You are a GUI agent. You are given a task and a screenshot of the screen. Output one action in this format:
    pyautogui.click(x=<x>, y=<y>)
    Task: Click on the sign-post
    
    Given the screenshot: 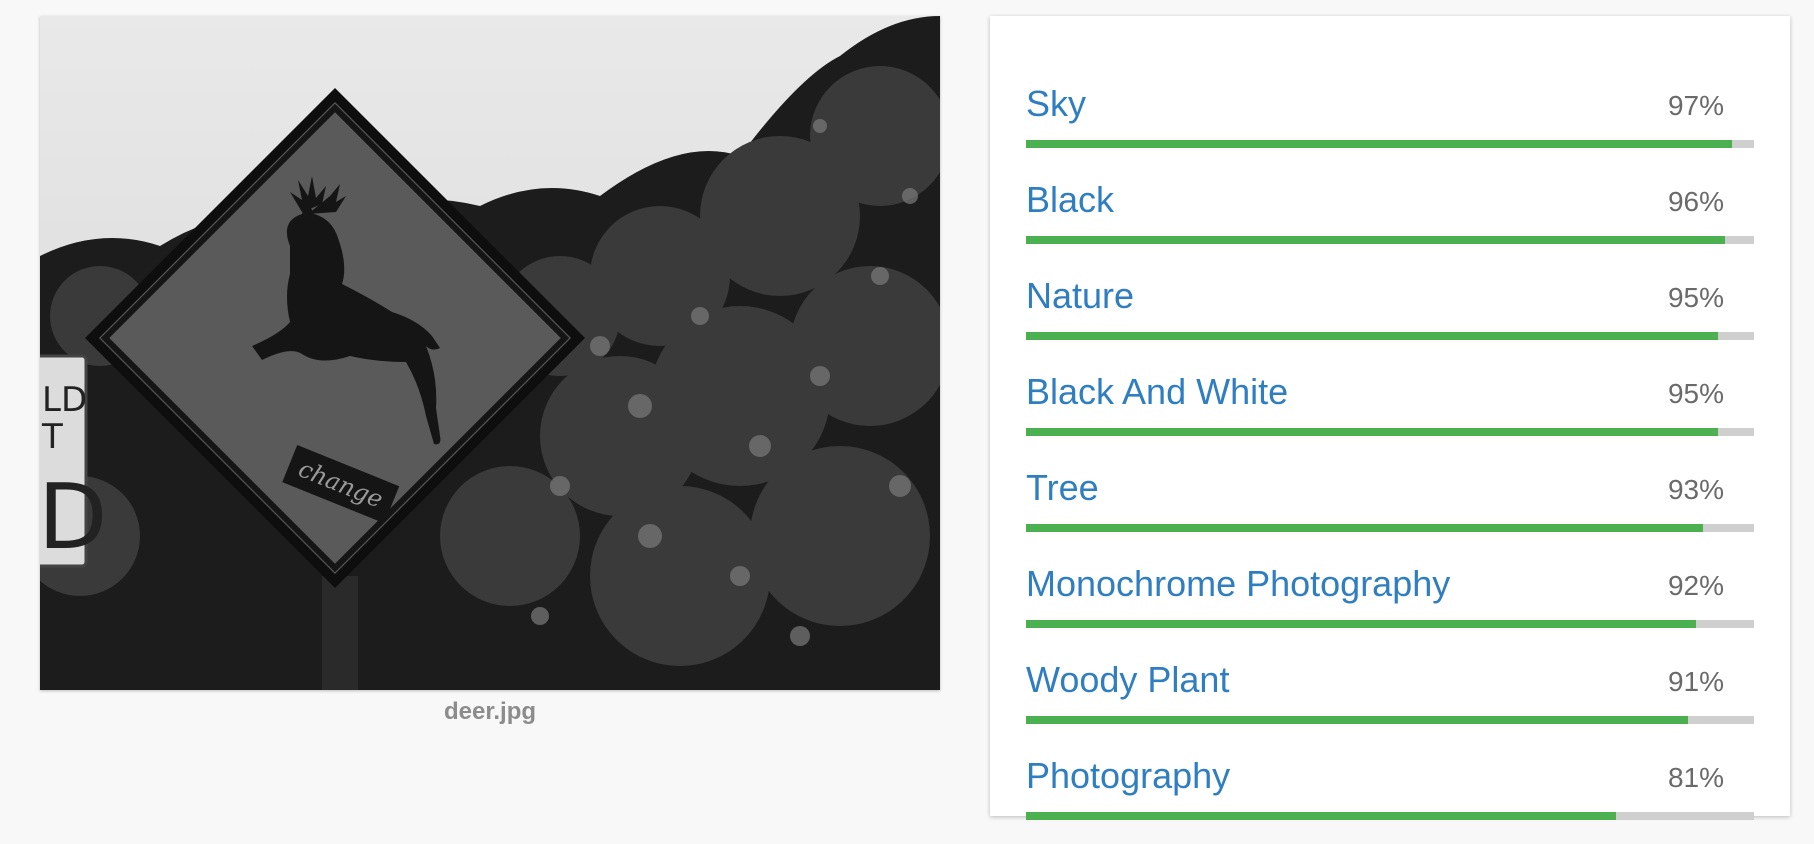 What is the action you would take?
    pyautogui.click(x=340, y=633)
    